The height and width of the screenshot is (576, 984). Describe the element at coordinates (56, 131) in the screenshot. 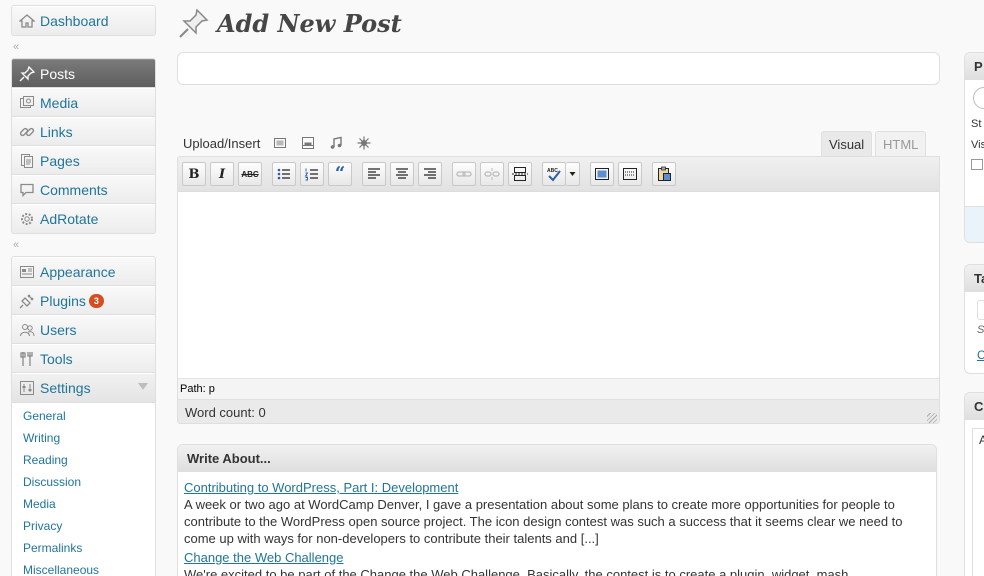

I see `menu-label-links: Links` at that location.